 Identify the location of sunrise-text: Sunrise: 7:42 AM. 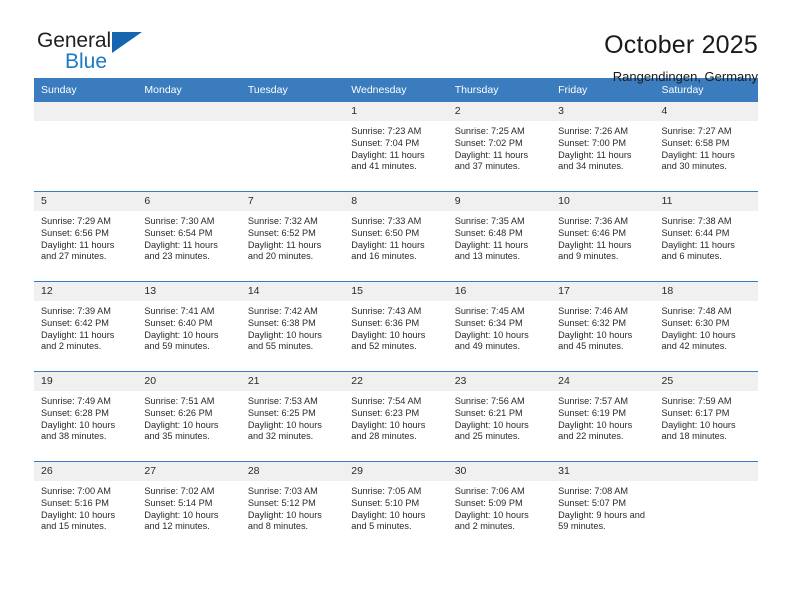
(282, 311).